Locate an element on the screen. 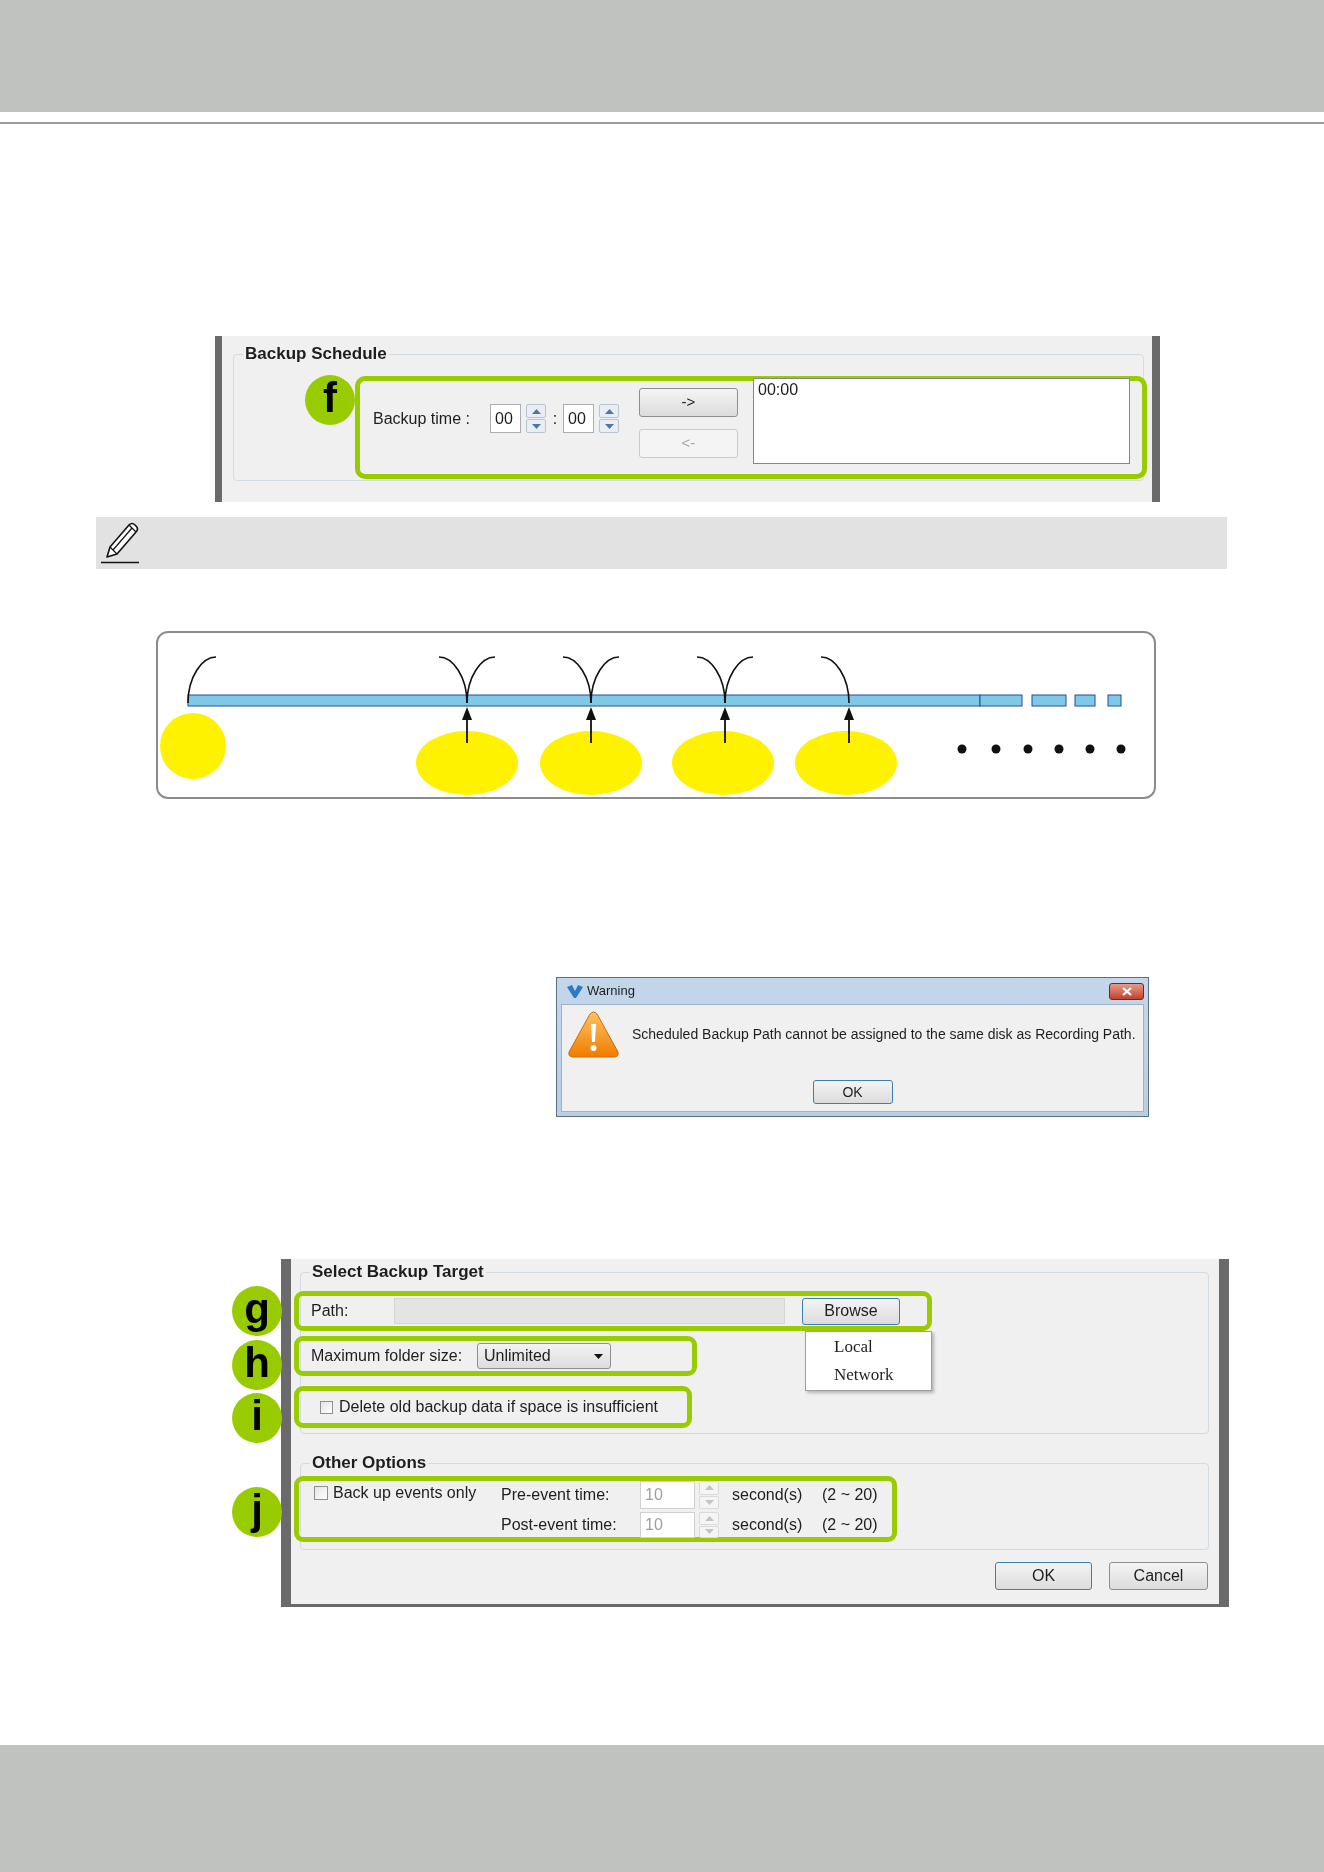  list-item: 00:00 is located at coordinates (941, 389).